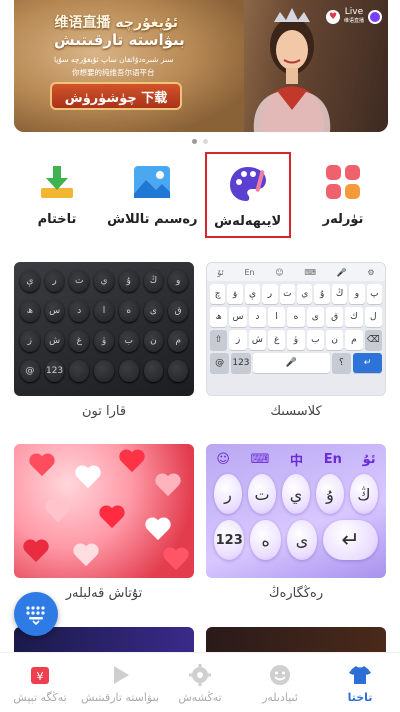  Describe the element at coordinates (229, 540) in the screenshot. I see `key: 123` at that location.